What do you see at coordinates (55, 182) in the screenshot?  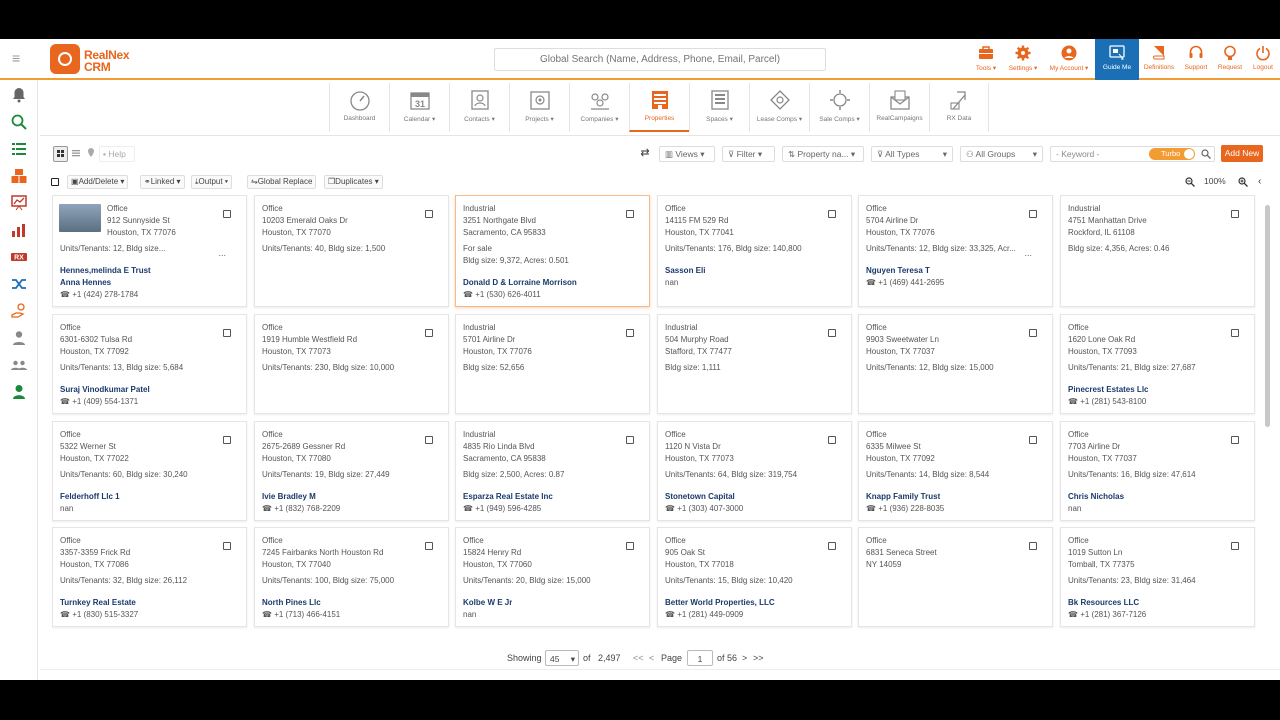 I see `select-all-checkbox` at bounding box center [55, 182].